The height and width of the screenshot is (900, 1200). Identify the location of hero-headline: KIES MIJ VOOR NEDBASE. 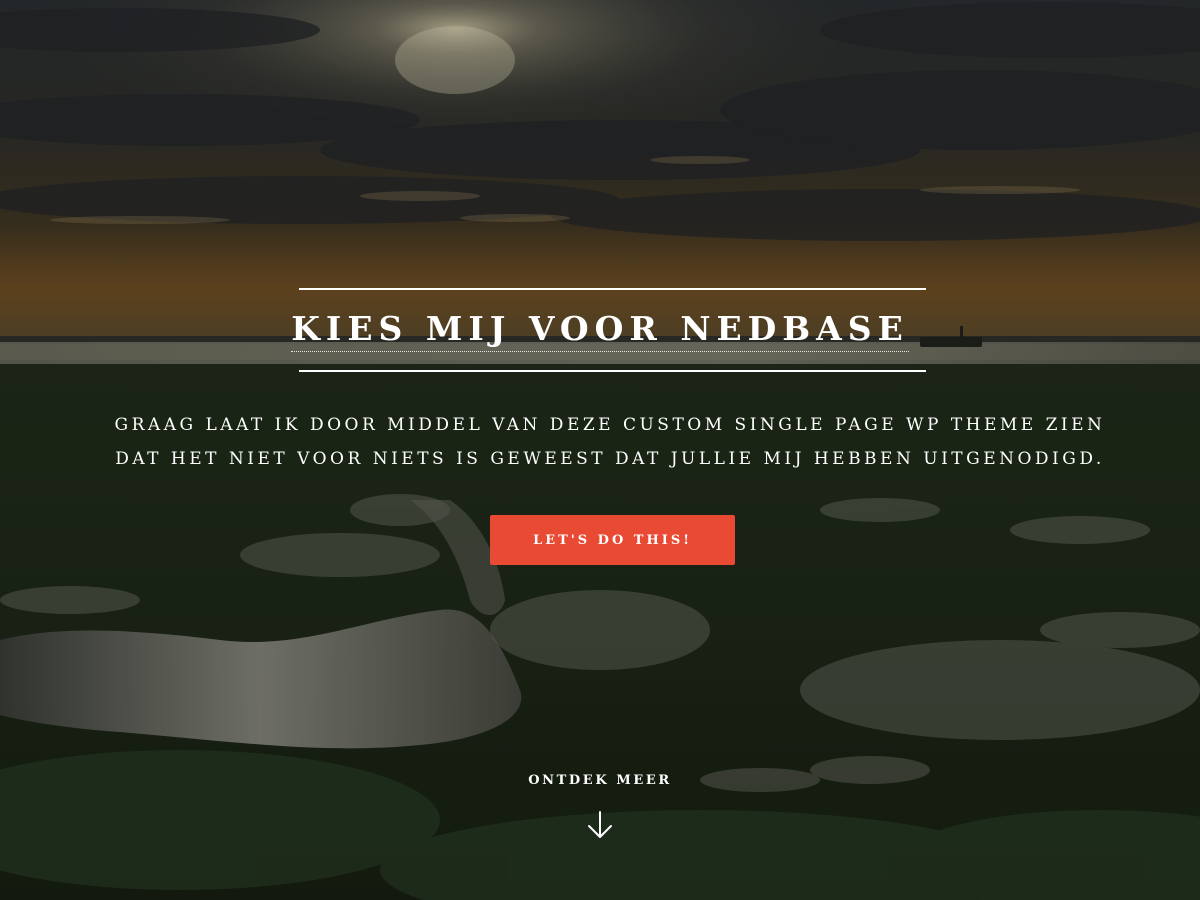
(600, 329).